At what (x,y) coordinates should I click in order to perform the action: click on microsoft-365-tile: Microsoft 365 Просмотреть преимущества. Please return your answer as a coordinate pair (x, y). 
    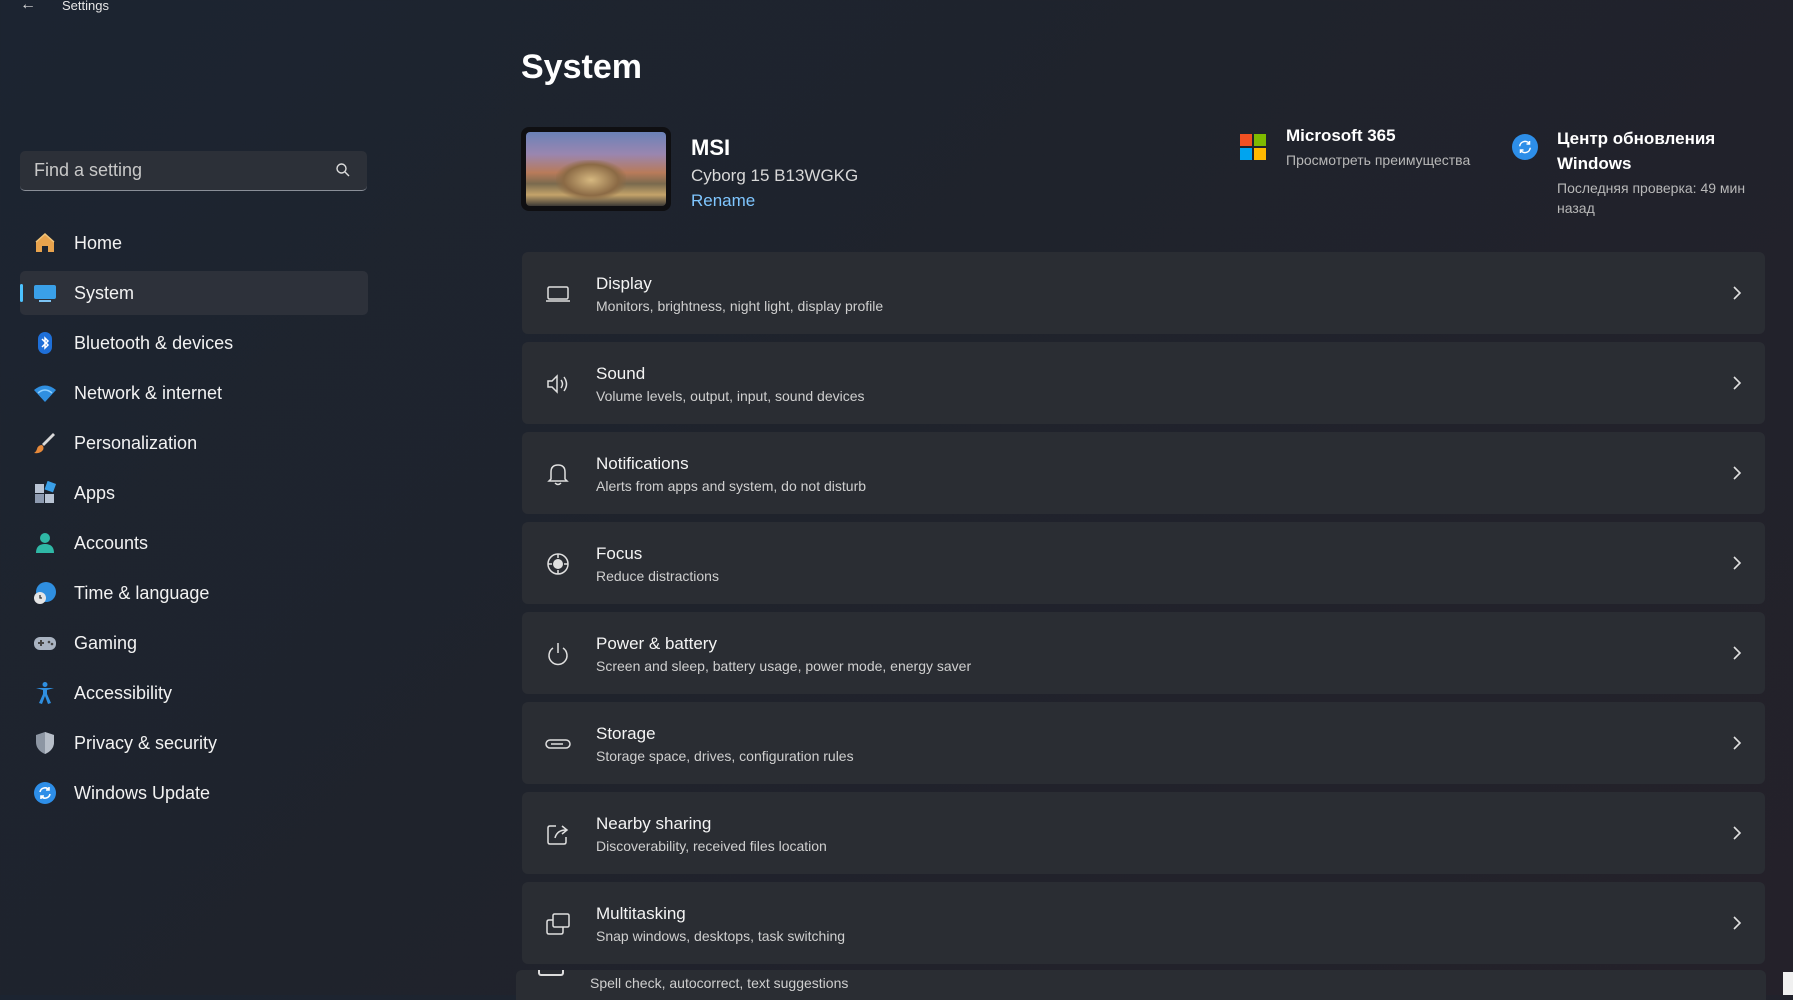
    Looking at the image, I should click on (1370, 156).